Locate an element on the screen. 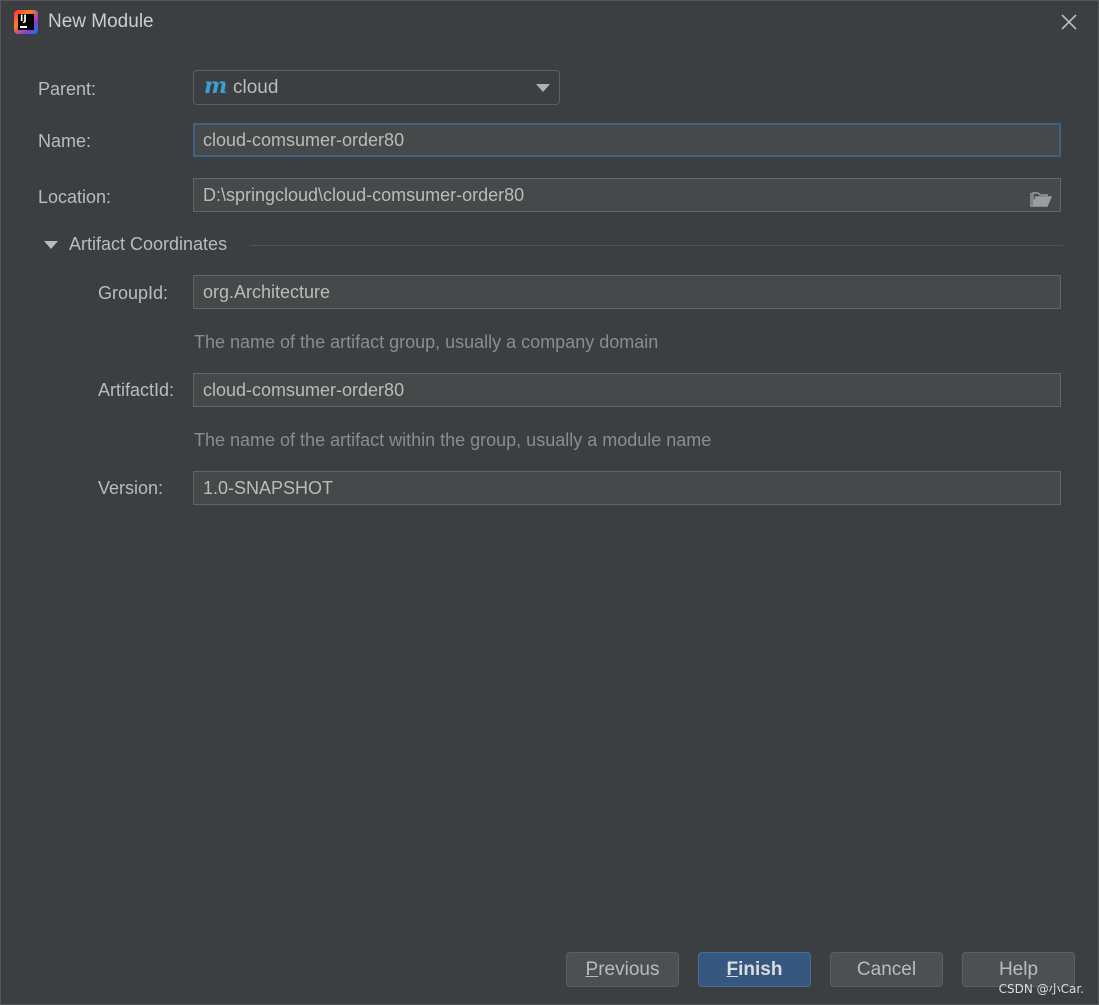 This screenshot has height=1005, width=1099. location-value: D:\springcloud\cloud-comsumer-order80 is located at coordinates (364, 195).